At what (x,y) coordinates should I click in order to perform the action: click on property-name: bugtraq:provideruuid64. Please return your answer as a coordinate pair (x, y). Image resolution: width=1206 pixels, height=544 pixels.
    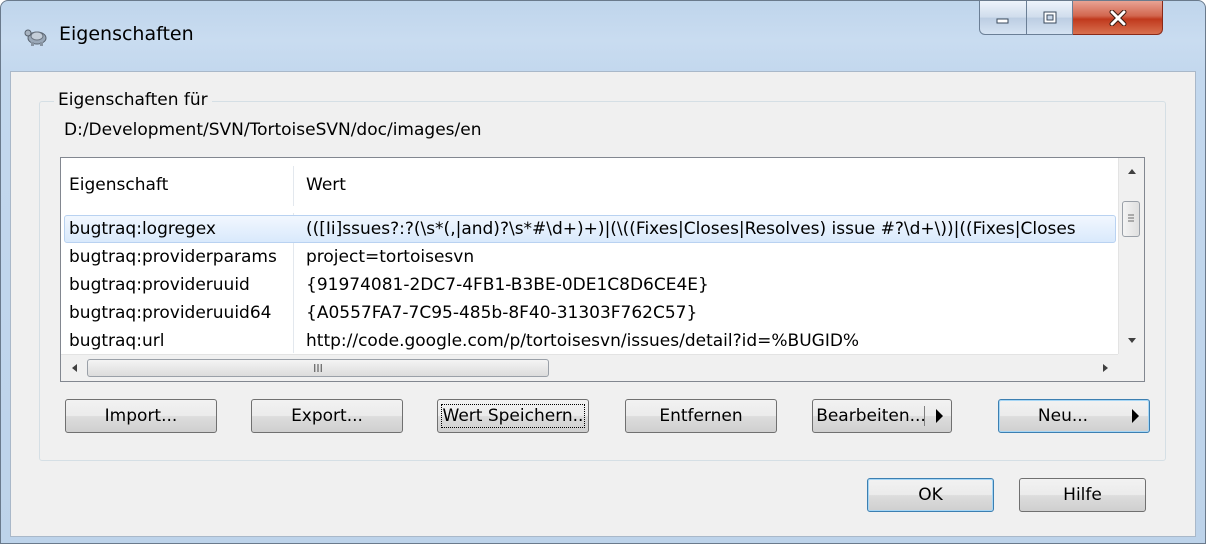
    Looking at the image, I should click on (170, 313).